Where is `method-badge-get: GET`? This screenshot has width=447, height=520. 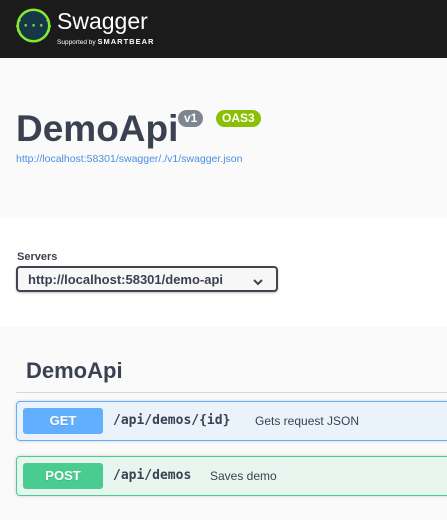 method-badge-get: GET is located at coordinates (63, 421).